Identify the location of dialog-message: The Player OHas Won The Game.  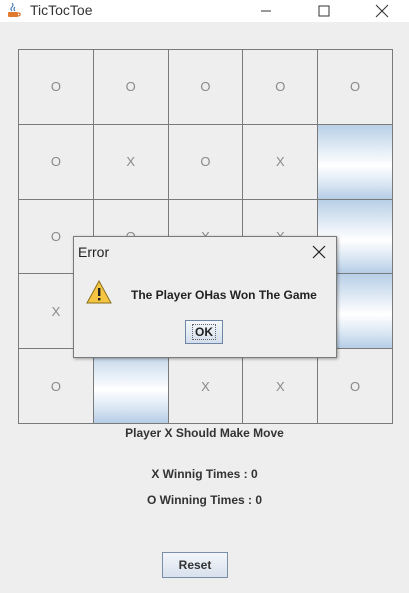
(224, 295).